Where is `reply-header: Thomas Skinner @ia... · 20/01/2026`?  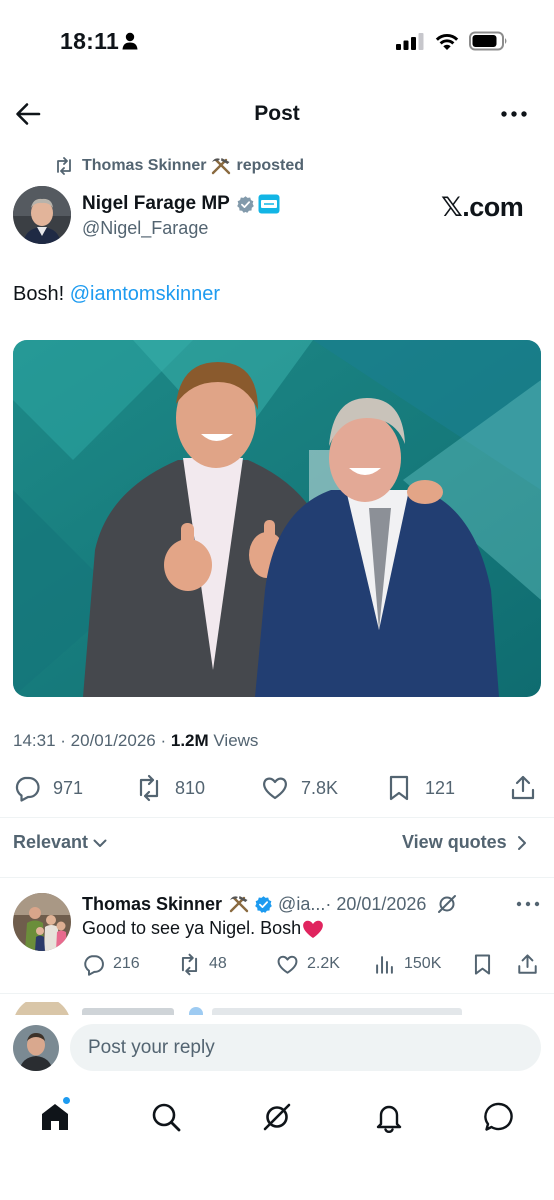 reply-header: Thomas Skinner @ia... · 20/01/2026 is located at coordinates (311, 904).